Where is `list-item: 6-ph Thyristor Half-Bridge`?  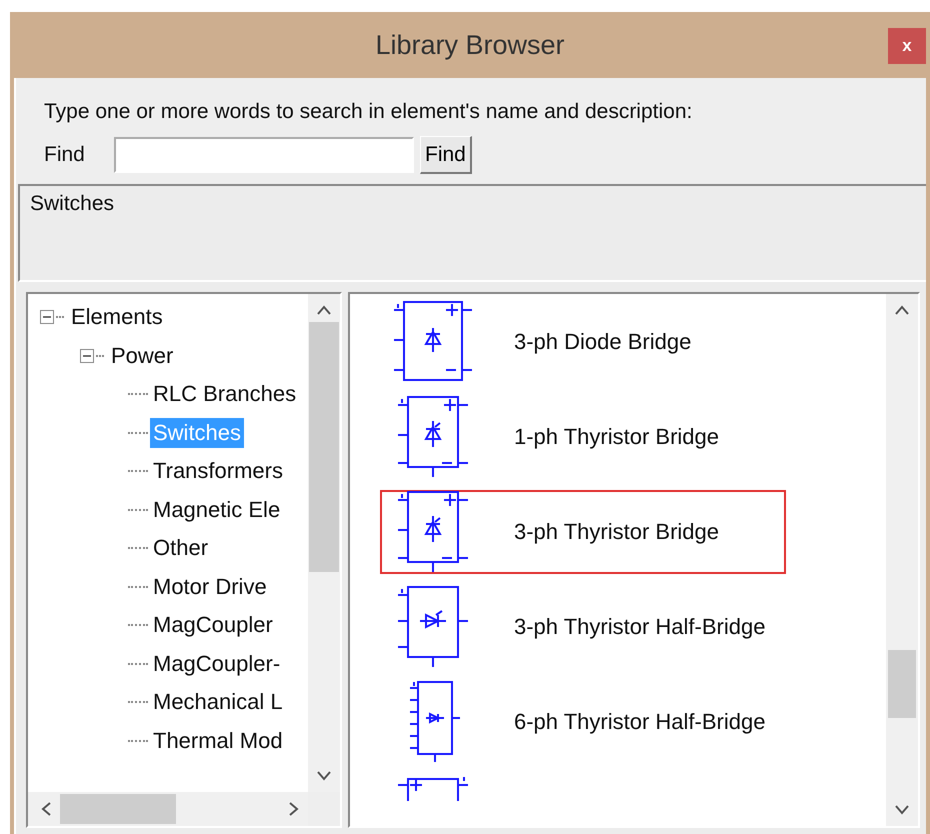 list-item: 6-ph Thyristor Half-Bridge is located at coordinates (583, 722).